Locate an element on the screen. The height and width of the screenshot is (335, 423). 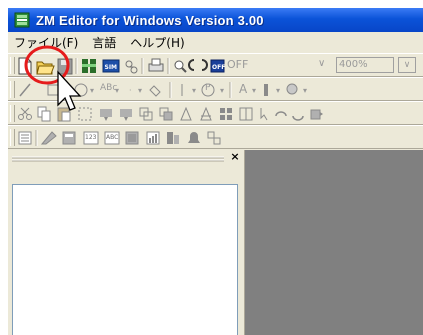
toolbar-edit is located at coordinates (215, 113).